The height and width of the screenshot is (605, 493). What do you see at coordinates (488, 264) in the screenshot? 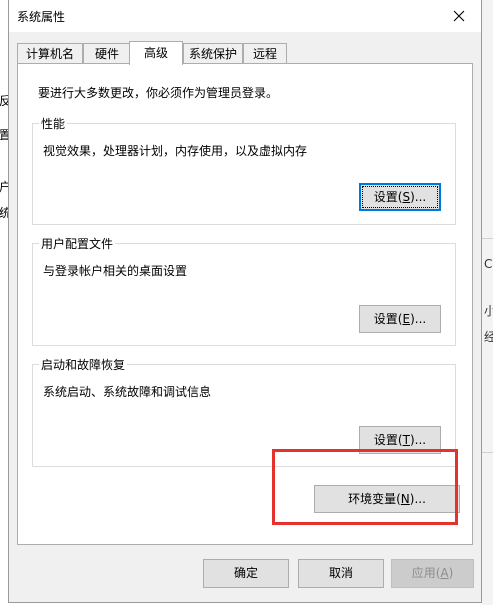
I see `background-text: C` at bounding box center [488, 264].